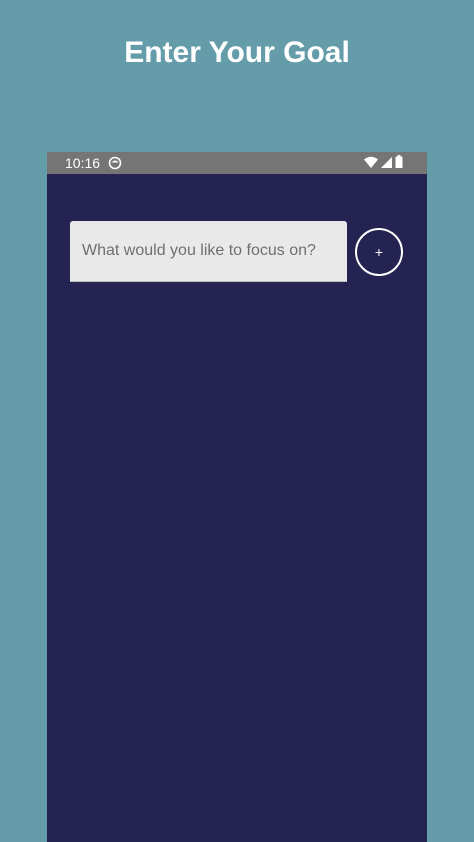 Image resolution: width=474 pixels, height=842 pixels. I want to click on notification-icon, so click(115, 163).